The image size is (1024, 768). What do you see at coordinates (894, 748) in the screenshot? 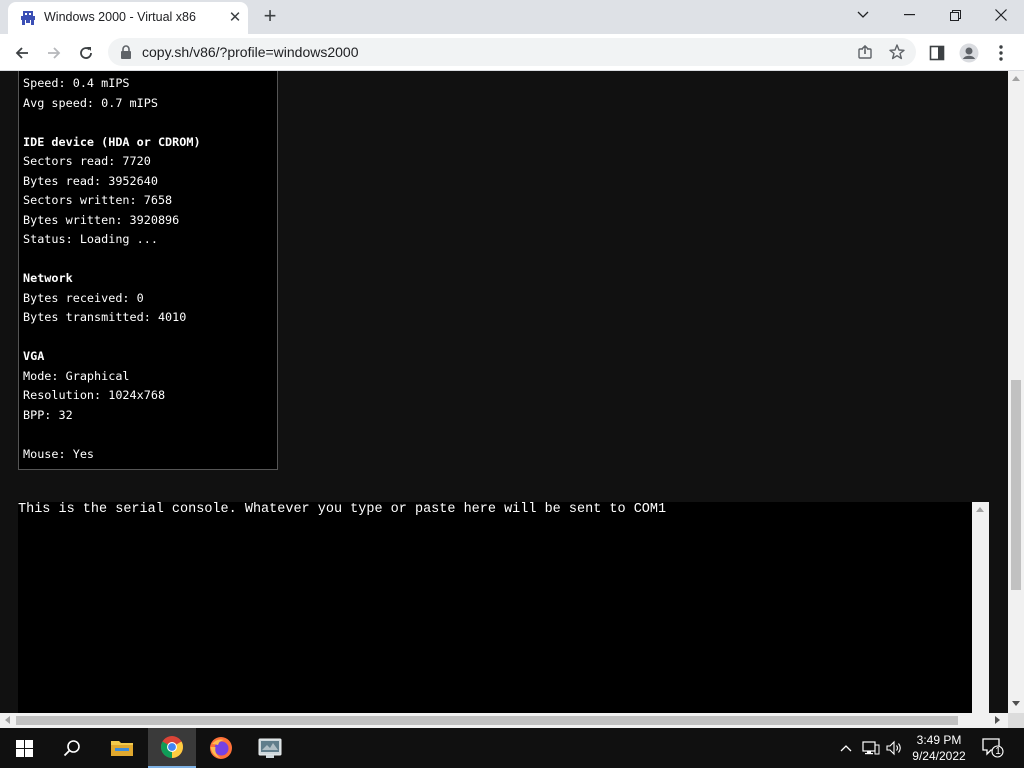
I see `volume-icon` at bounding box center [894, 748].